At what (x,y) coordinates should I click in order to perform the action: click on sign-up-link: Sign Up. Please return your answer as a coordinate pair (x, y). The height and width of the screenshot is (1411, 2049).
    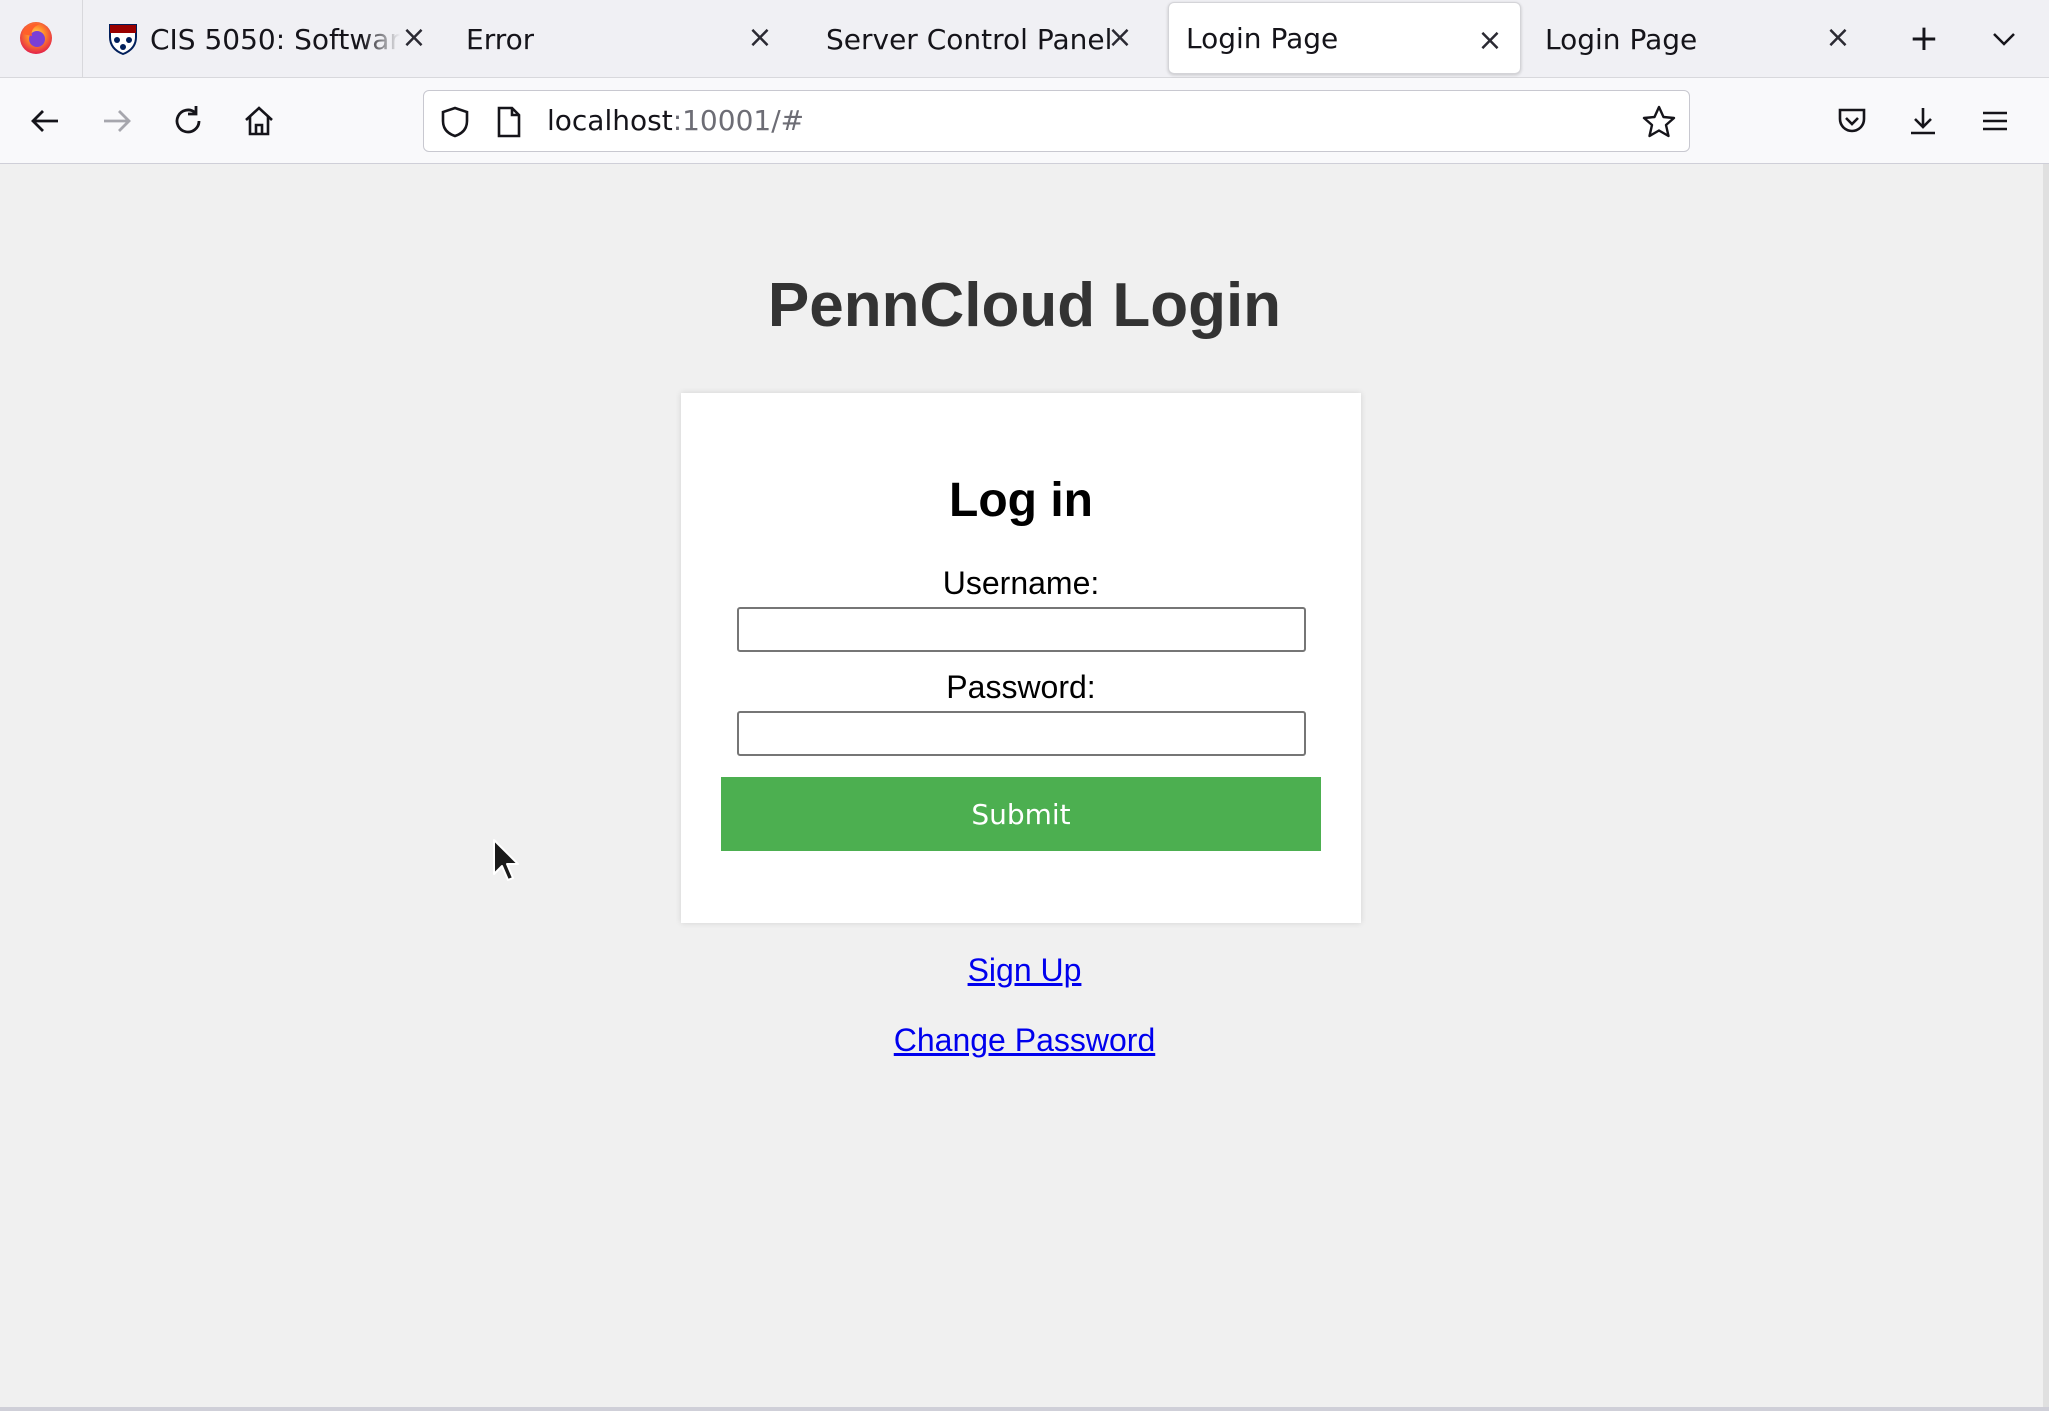
    Looking at the image, I should click on (1024, 970).